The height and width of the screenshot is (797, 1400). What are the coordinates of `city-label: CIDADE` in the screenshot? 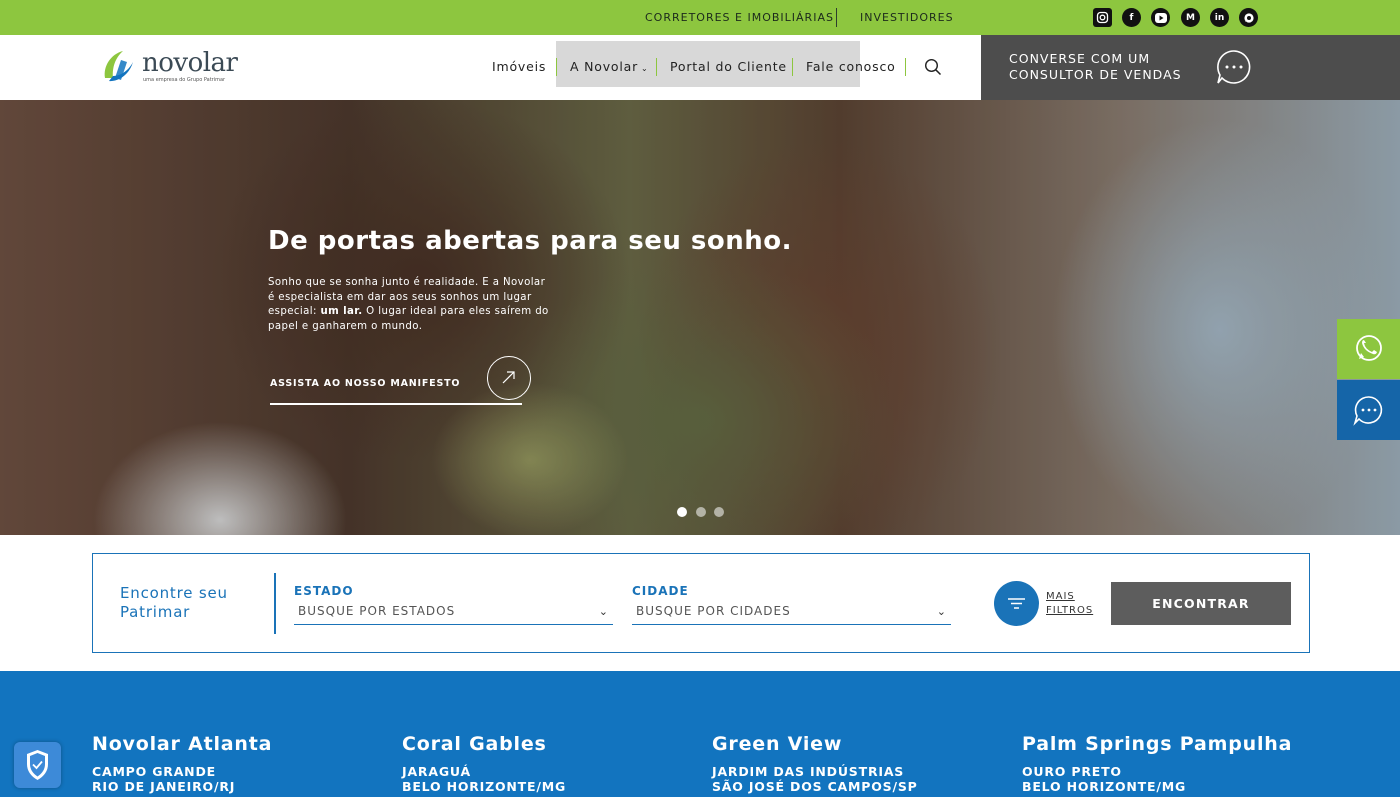 It's located at (660, 591).